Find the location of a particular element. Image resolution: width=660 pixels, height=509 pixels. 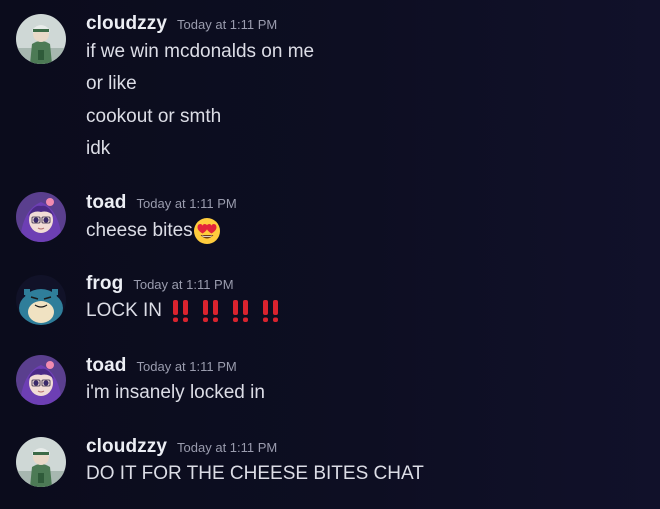

message-text-row: LOCK IN is located at coordinates (188, 311).